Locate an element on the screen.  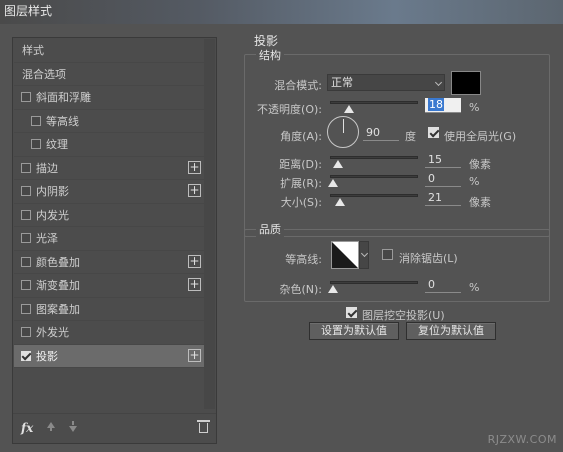
fx-icon: fx is located at coordinates (27, 428).